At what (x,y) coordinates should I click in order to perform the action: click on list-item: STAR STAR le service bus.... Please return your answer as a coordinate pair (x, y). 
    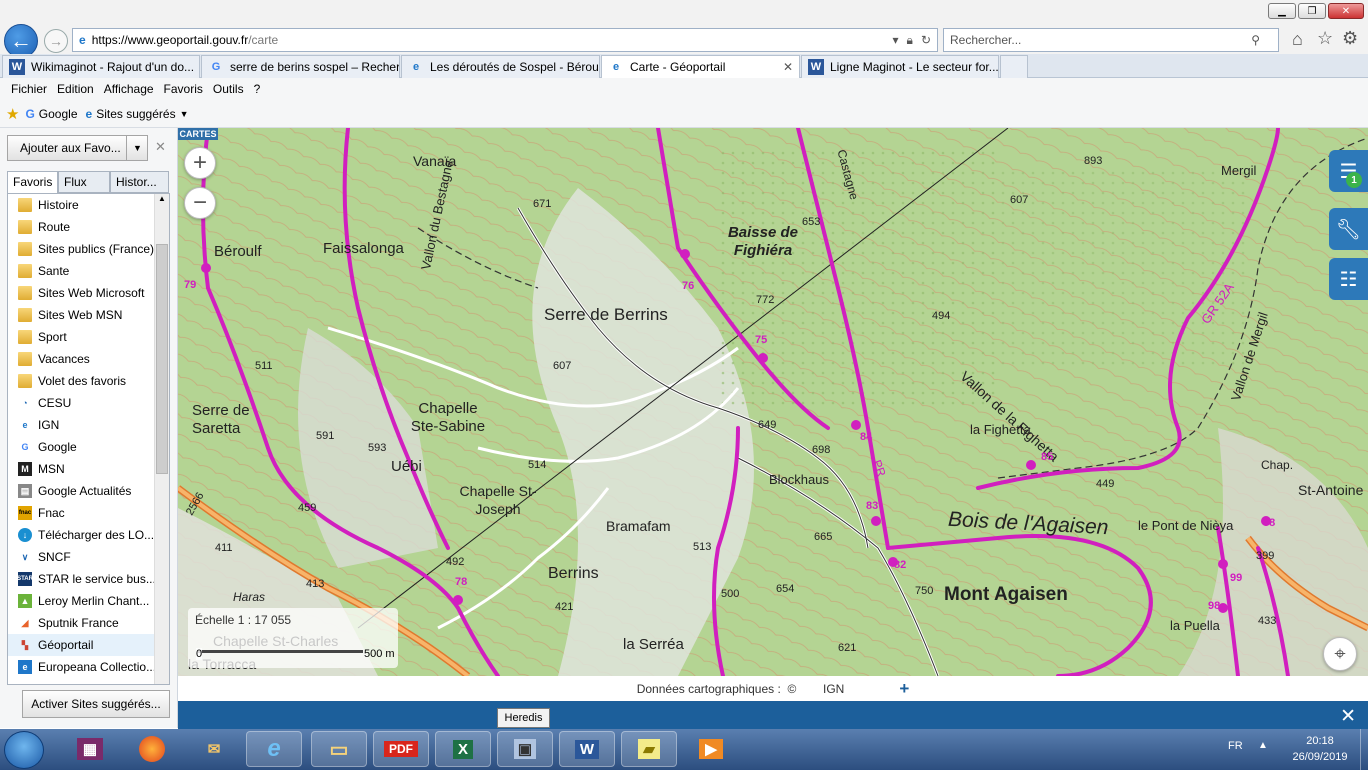
    Looking at the image, I should click on (88, 579).